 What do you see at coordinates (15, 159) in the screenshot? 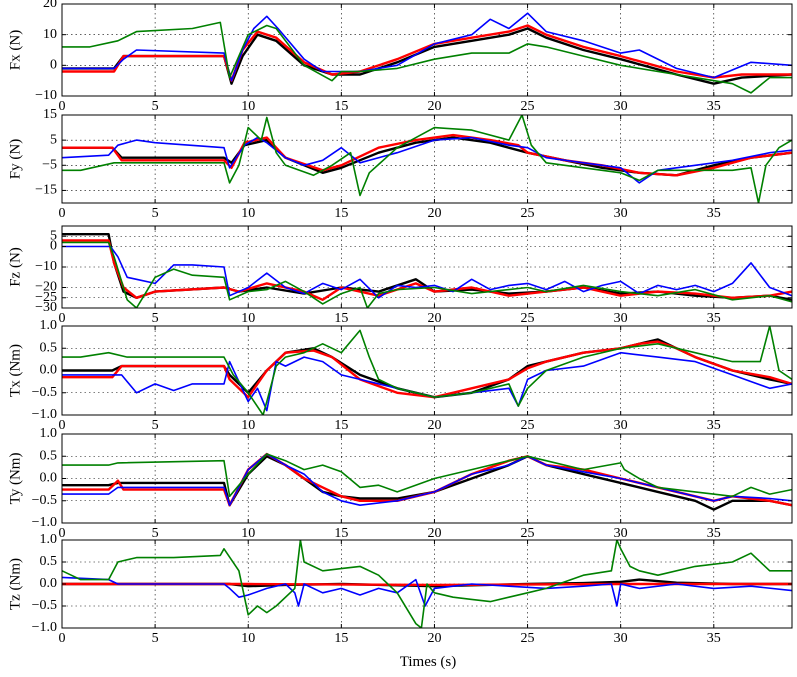
I see `y-axis-label: Fy (N)` at bounding box center [15, 159].